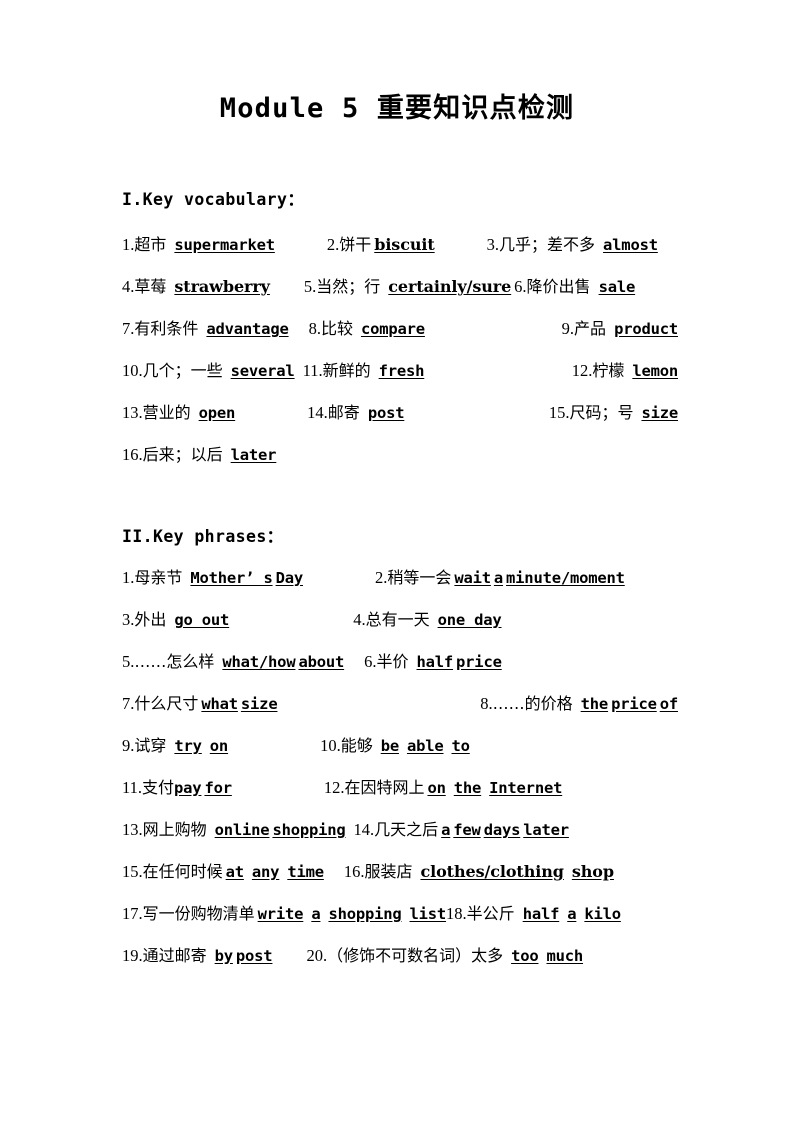 This screenshot has height=1123, width=794. What do you see at coordinates (132, 913) in the screenshot?
I see `item-number: 17.` at bounding box center [132, 913].